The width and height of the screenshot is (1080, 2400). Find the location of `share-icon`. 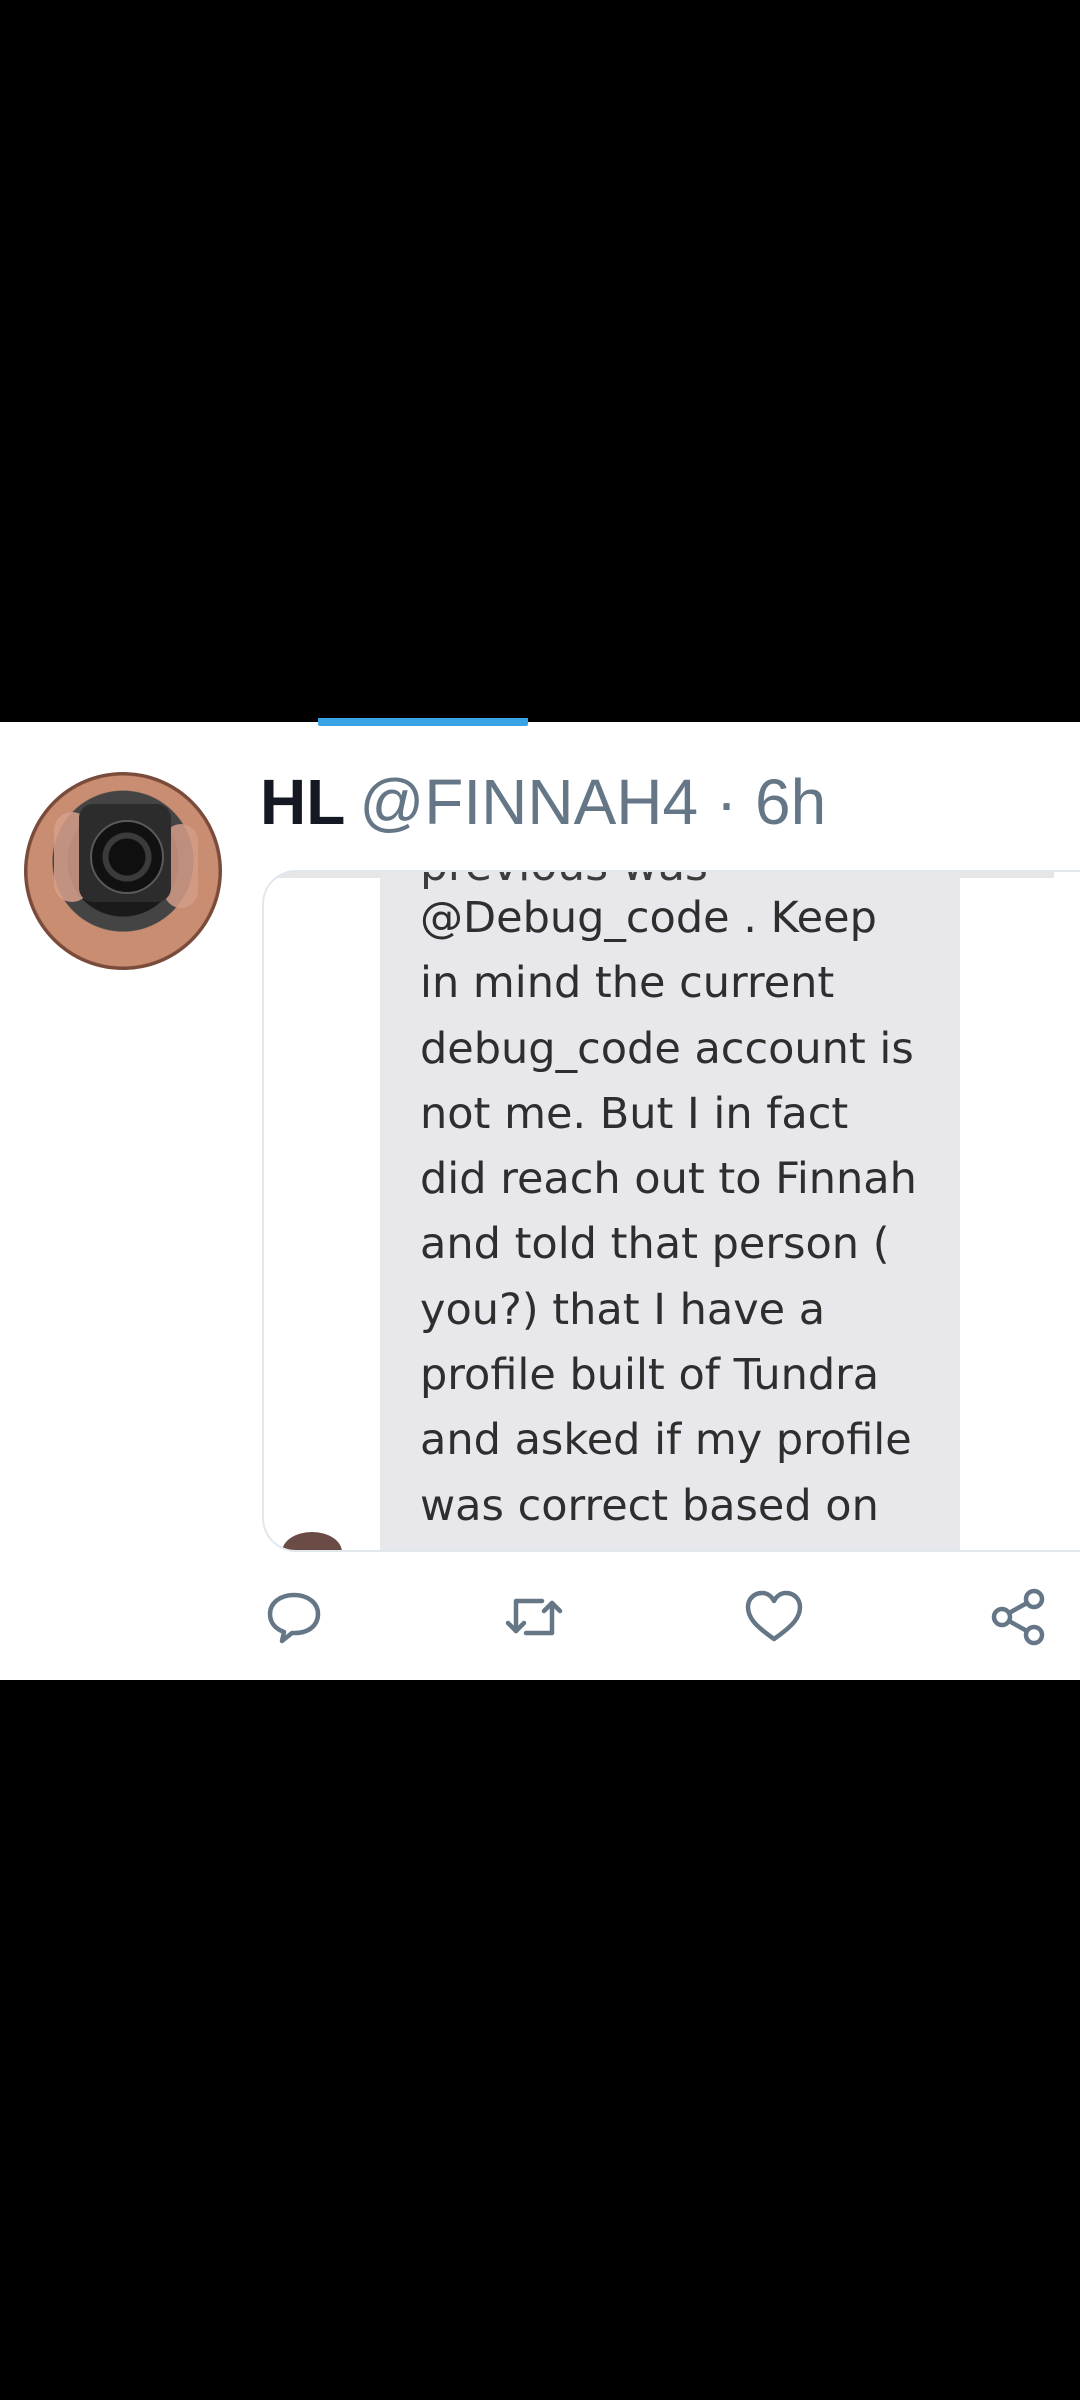

share-icon is located at coordinates (1018, 1617).